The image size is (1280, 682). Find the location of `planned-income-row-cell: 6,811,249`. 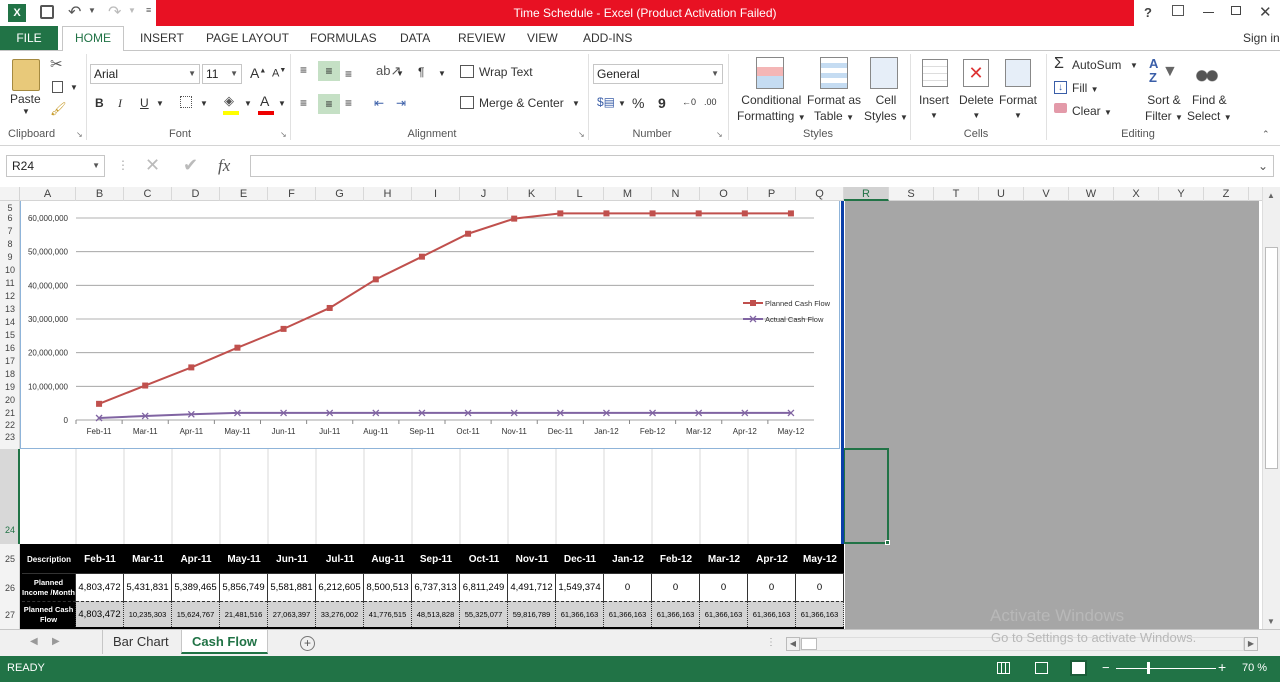

planned-income-row-cell: 6,811,249 is located at coordinates (484, 587).